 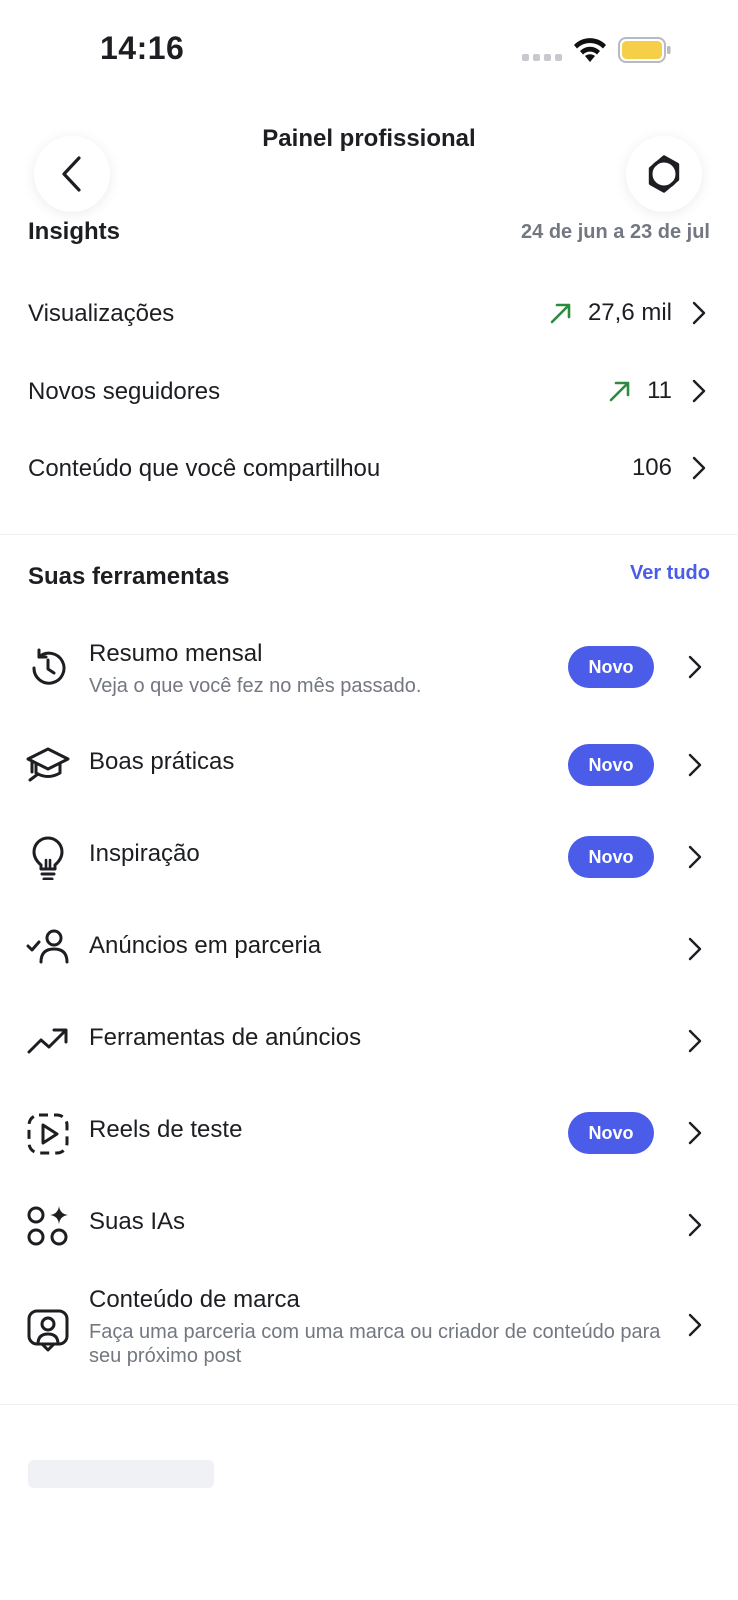 I want to click on metric-label: Conteúdo que você compartilhou, so click(x=204, y=468).